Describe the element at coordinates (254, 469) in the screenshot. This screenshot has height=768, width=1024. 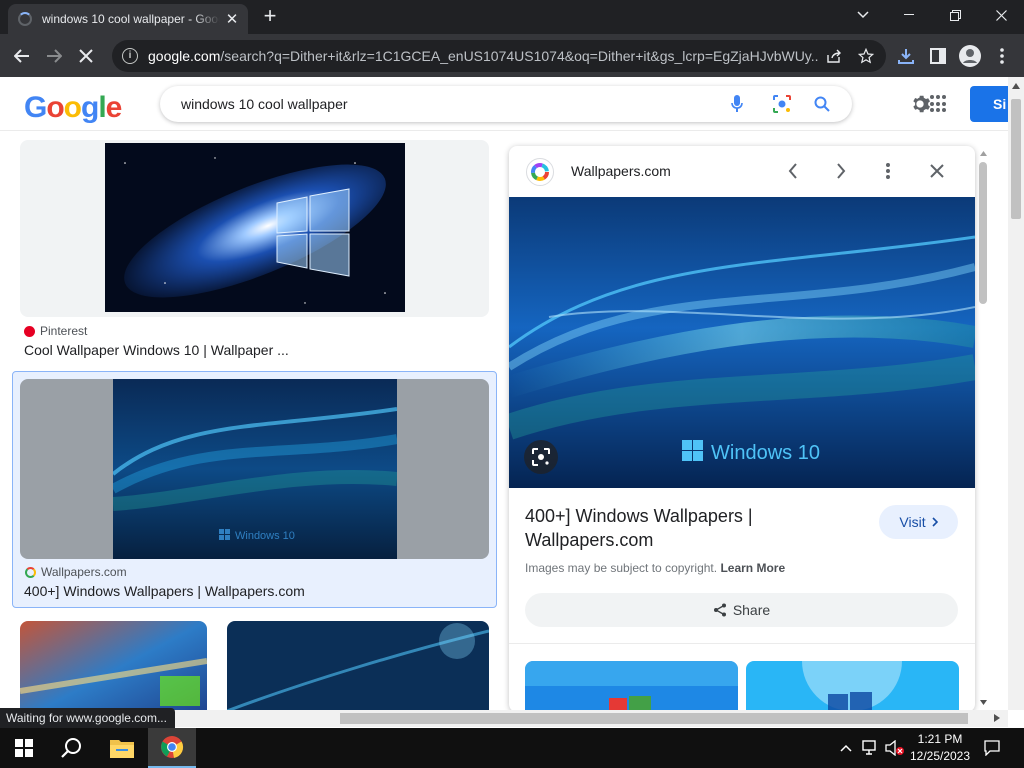
I see `image-result-thumbnail: Windows 10` at that location.